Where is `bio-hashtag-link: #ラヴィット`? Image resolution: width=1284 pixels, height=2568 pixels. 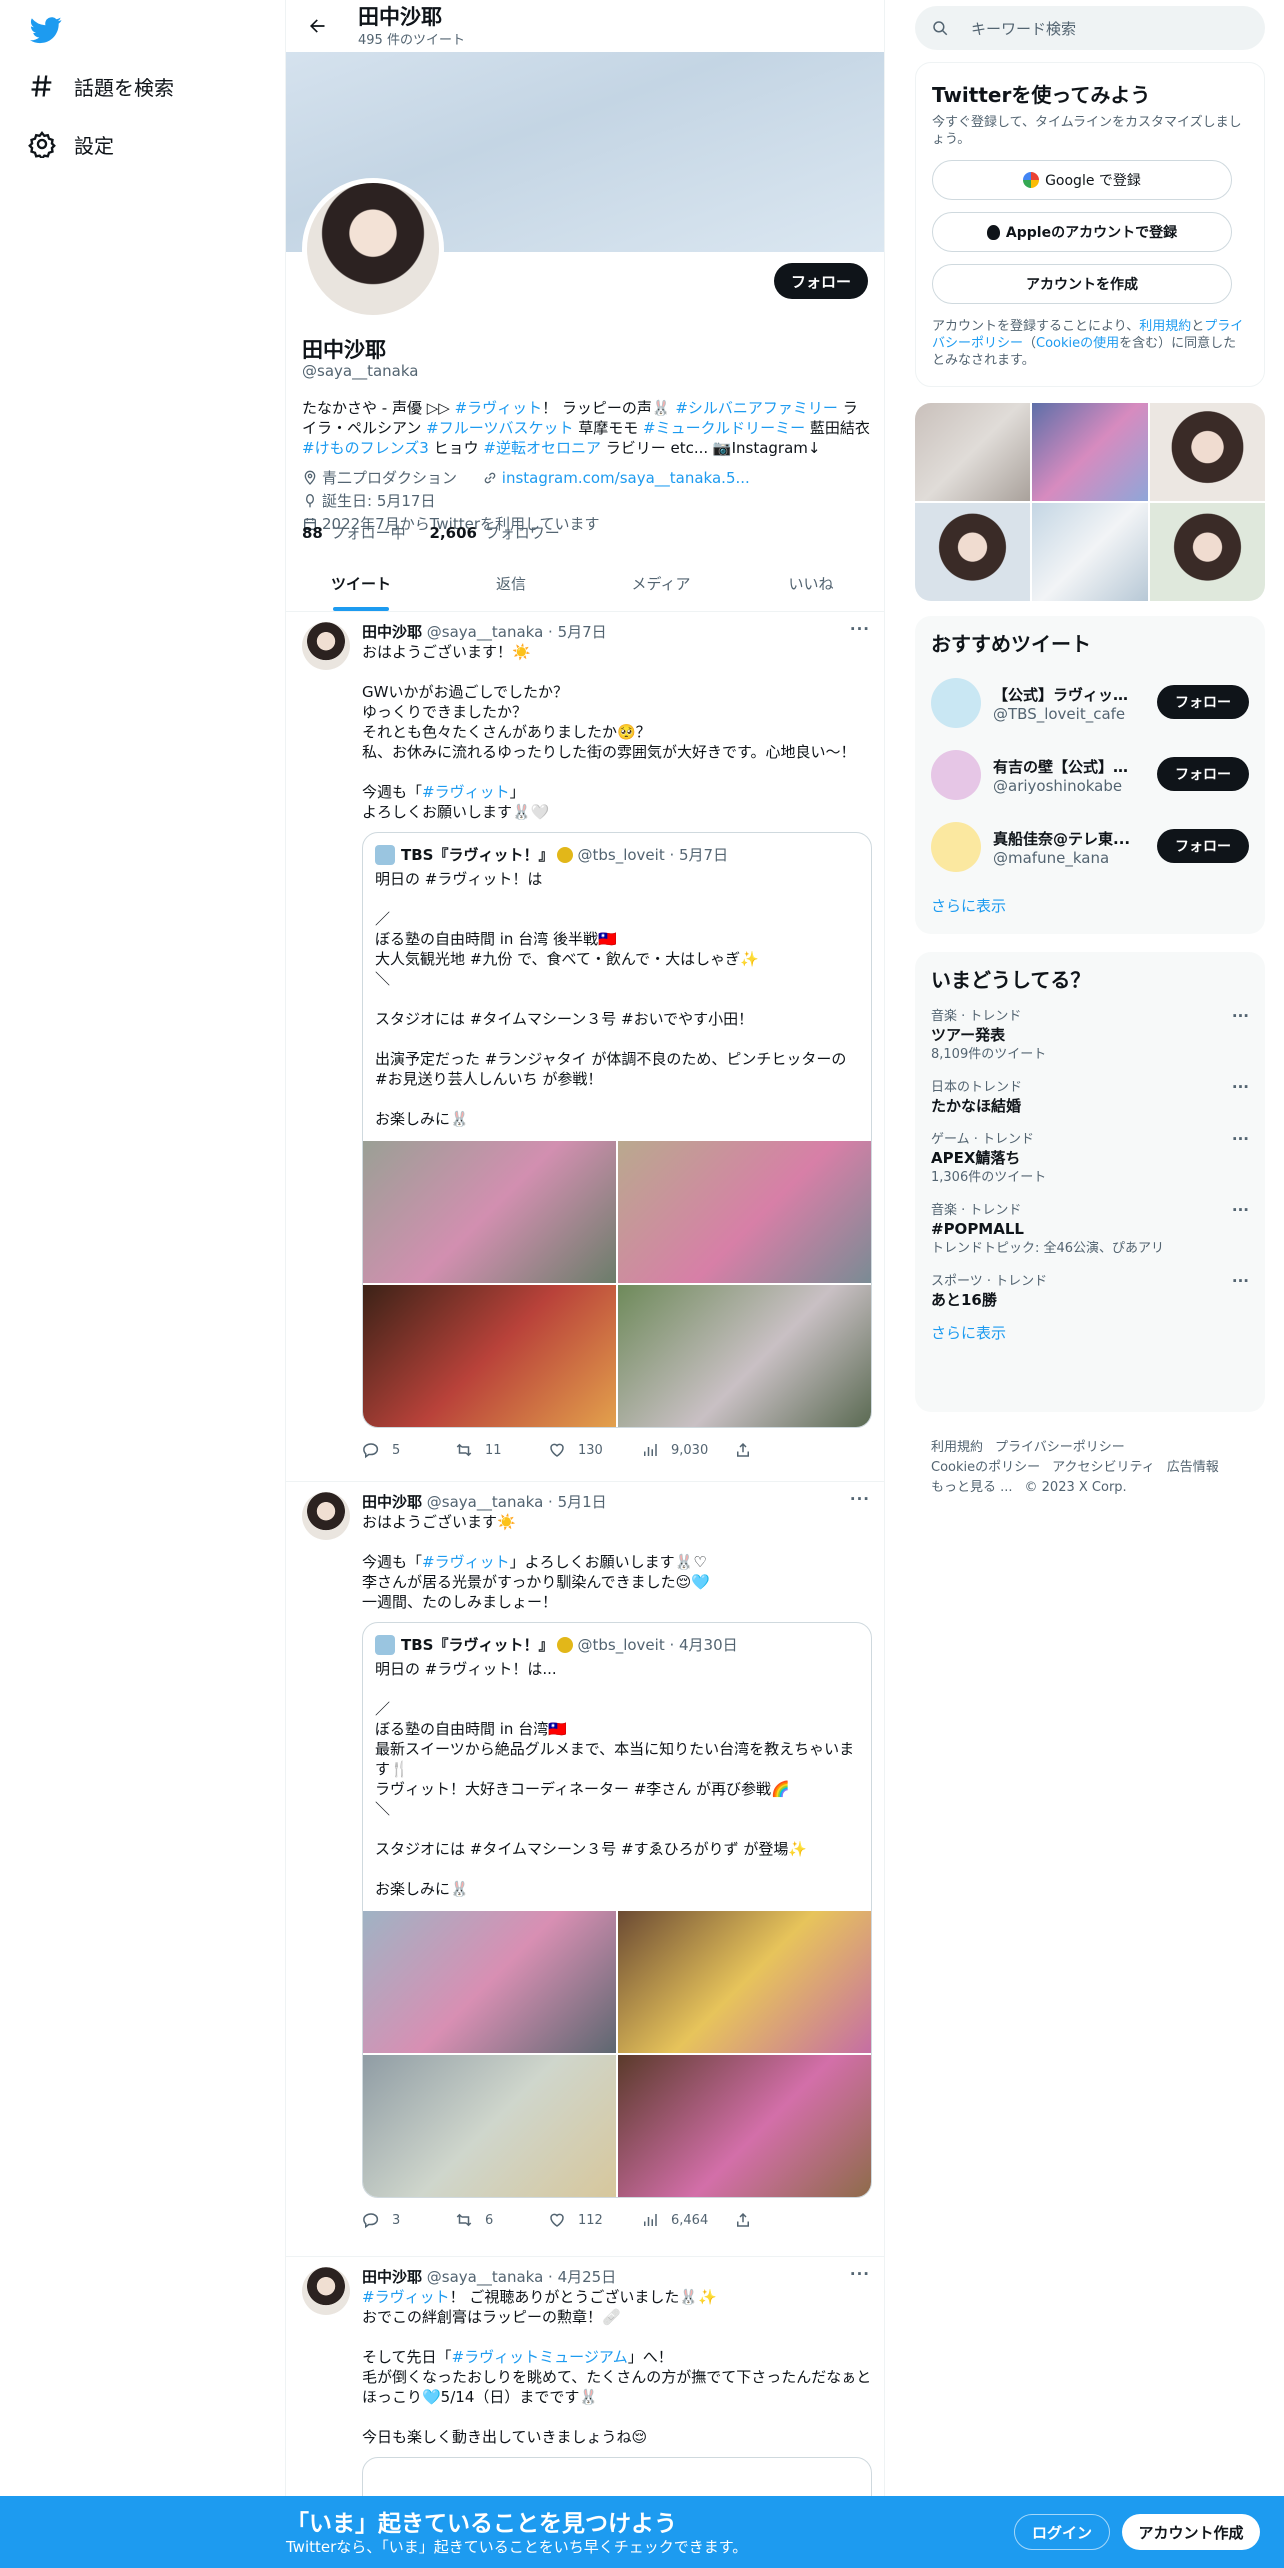
bio-hashtag-link: #ラヴィット is located at coordinates (499, 408).